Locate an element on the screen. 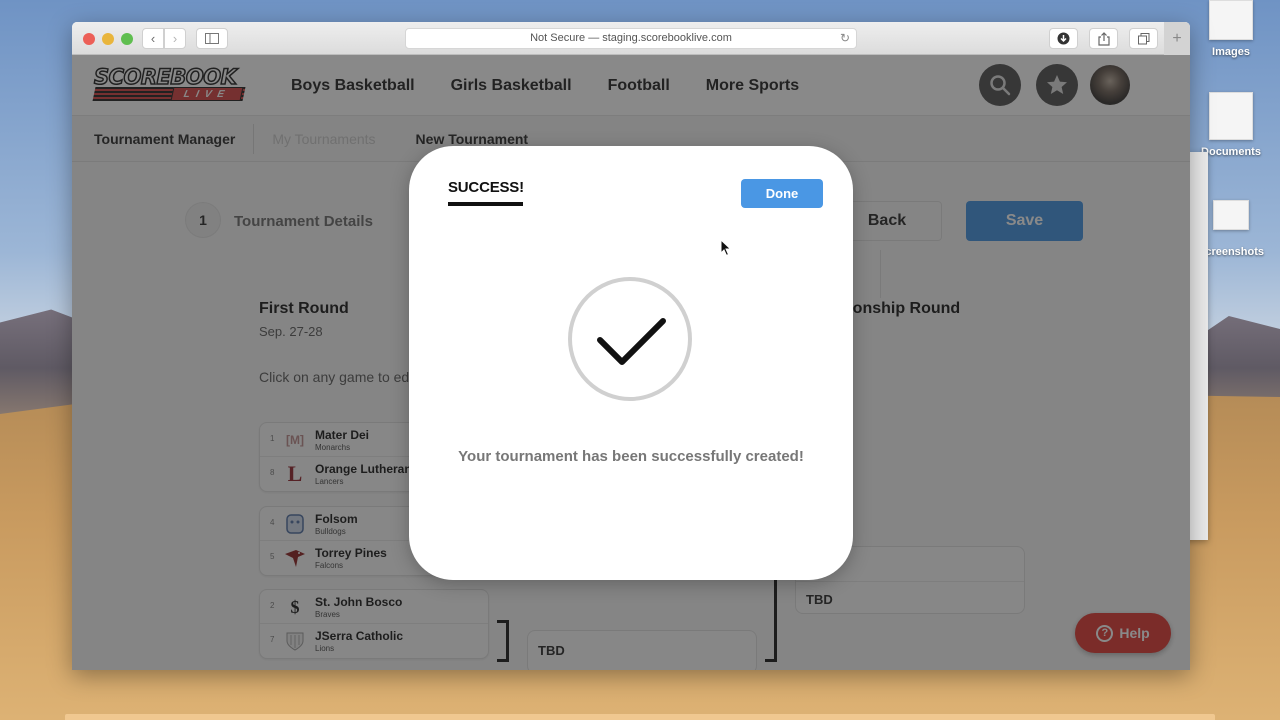 The height and width of the screenshot is (720, 1280). chevron-right-icon: › is located at coordinates (175, 38).